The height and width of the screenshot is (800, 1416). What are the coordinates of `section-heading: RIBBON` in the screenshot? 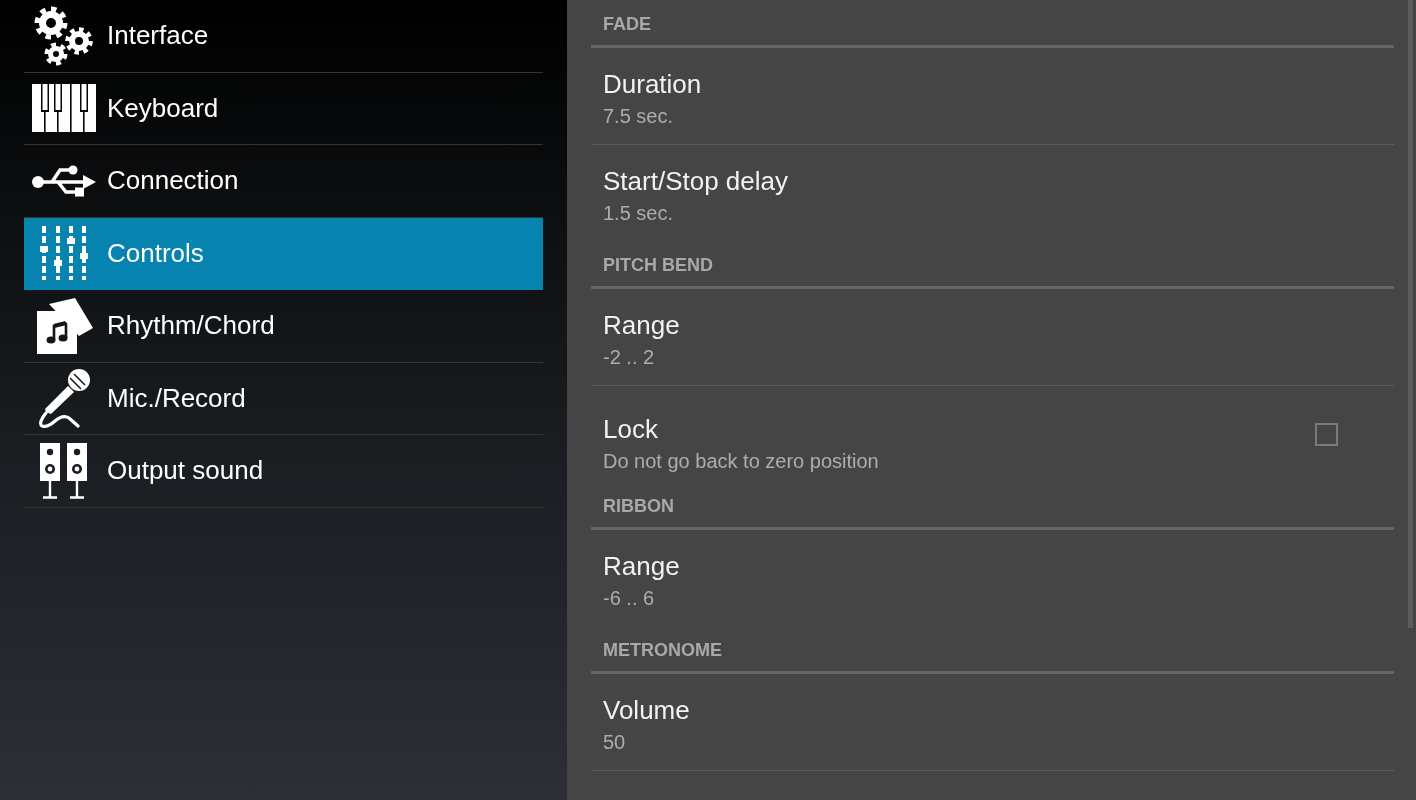 It's located at (638, 506).